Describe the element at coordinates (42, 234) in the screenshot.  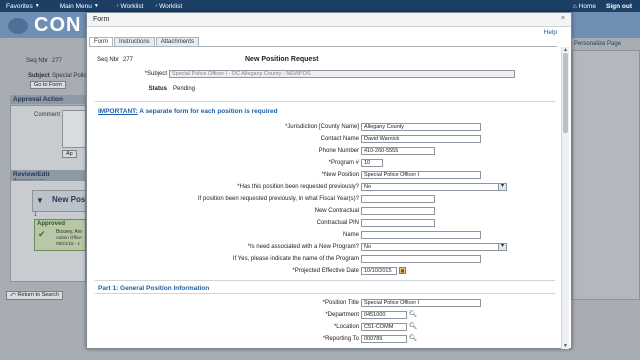
I see `checkmark-icon: ✔` at that location.